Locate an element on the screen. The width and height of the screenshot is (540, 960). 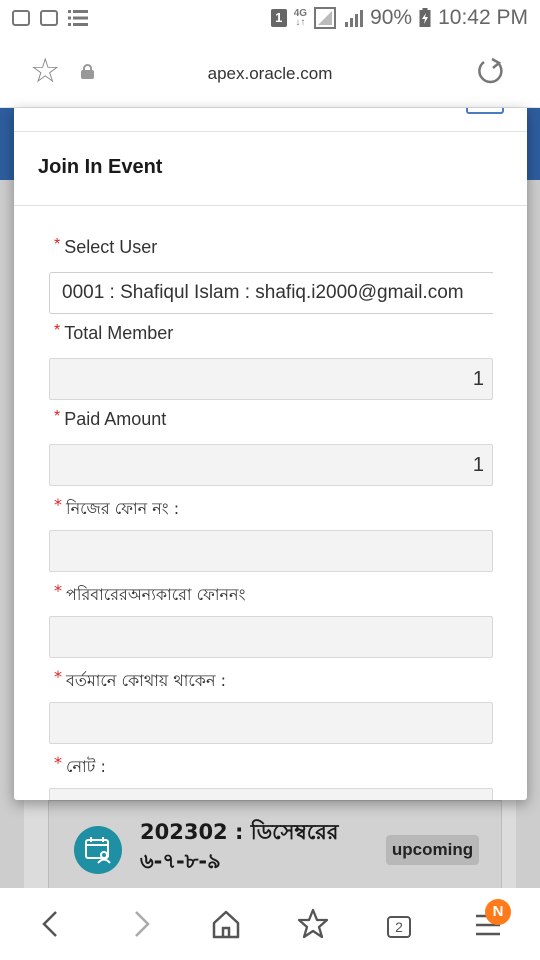
event-title: 202302 : ডিসেম্বরের ৬-৭-৮-৯ is located at coordinates (239, 846).